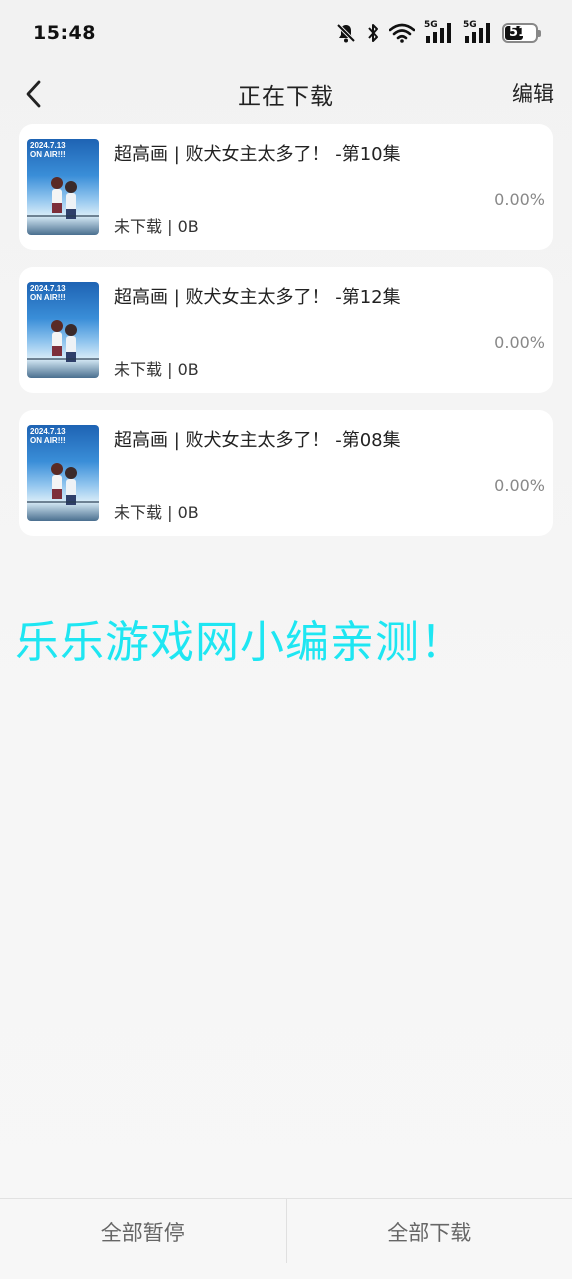 This screenshot has width=572, height=1279. What do you see at coordinates (533, 93) in the screenshot?
I see `edit-button: 编辑` at bounding box center [533, 93].